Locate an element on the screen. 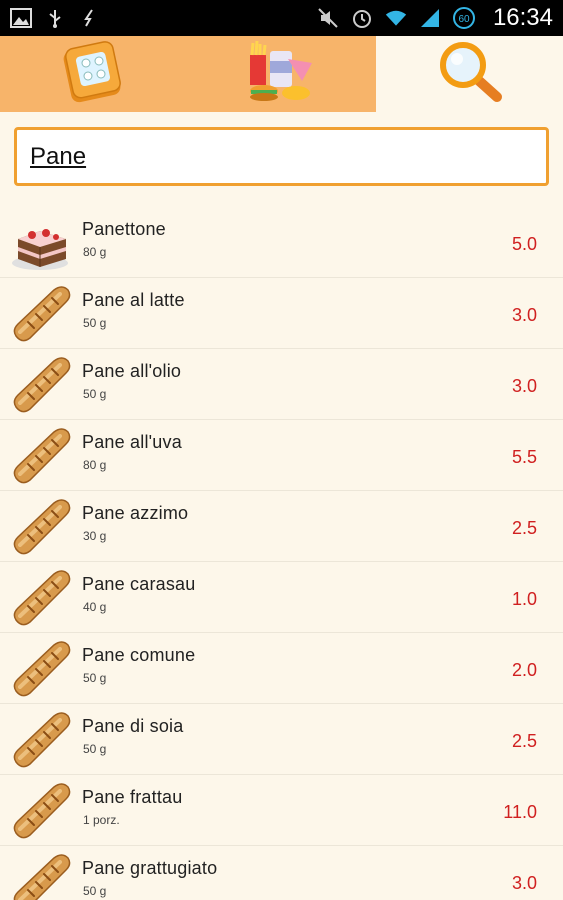 The height and width of the screenshot is (900, 563). food-row: Pane comune 50 g 2.0 is located at coordinates (281, 668).